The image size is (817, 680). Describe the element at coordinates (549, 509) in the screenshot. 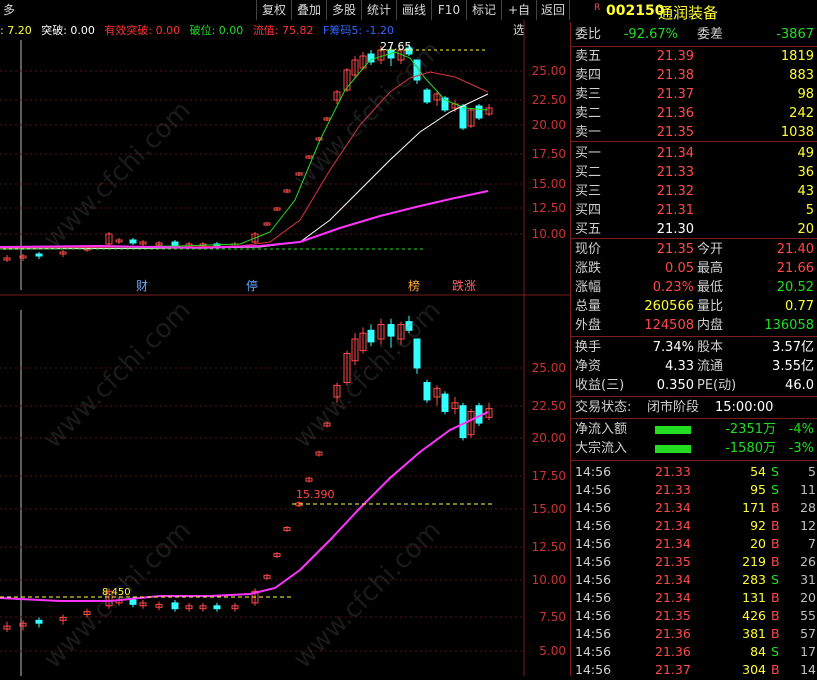

I see `bottom-axis-label: 15.00` at that location.